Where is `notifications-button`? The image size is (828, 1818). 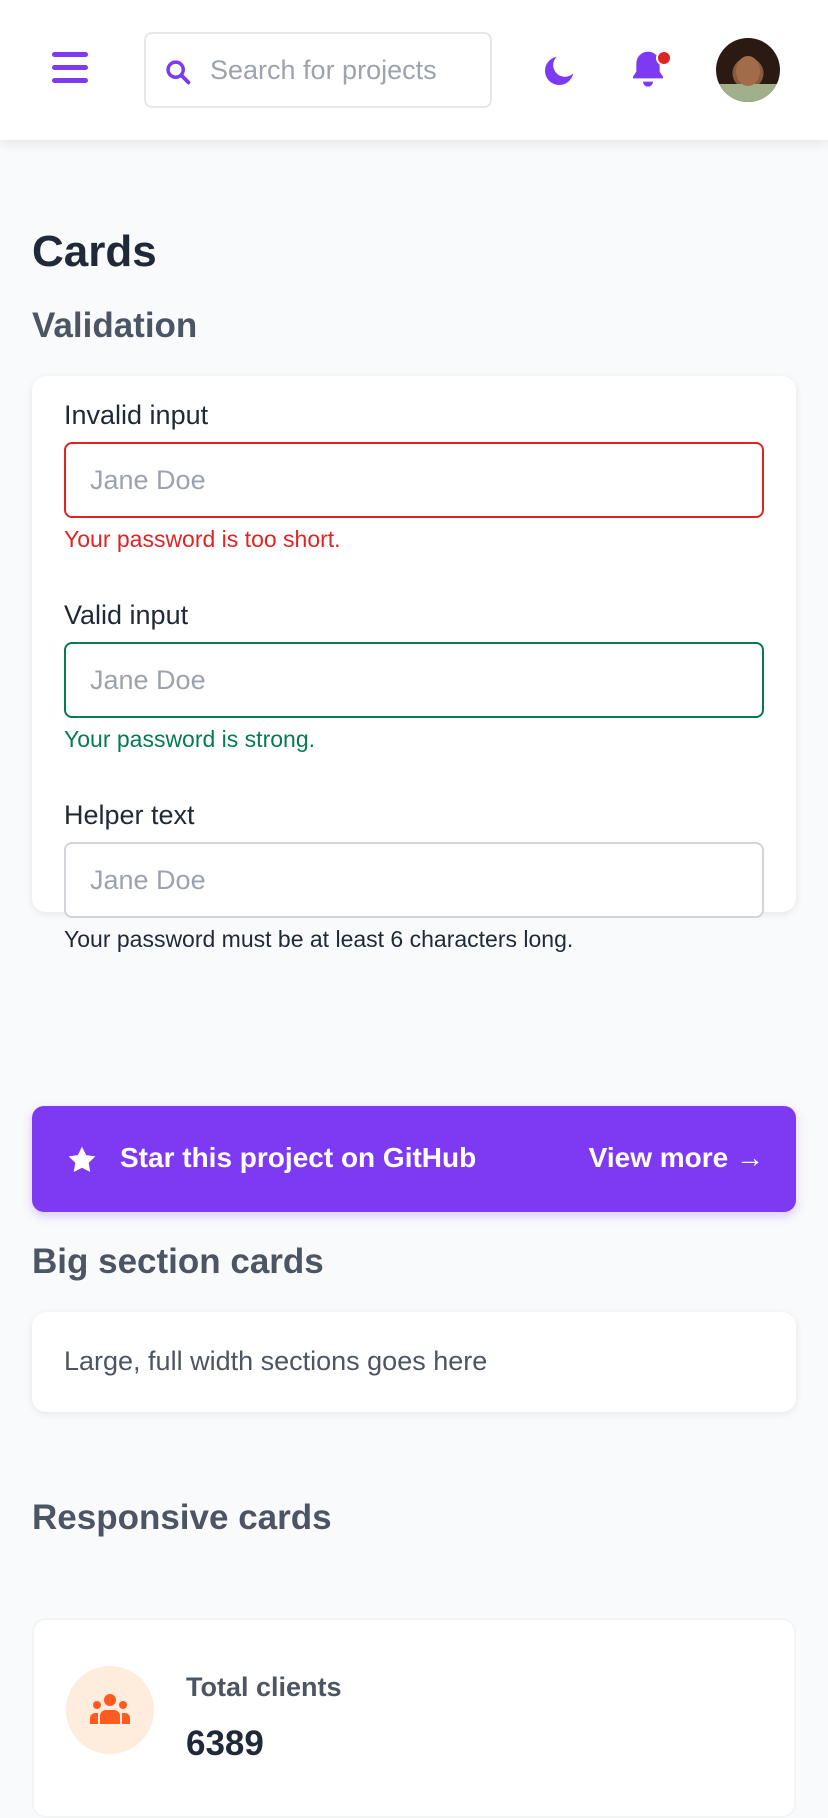
notifications-button is located at coordinates (650, 71).